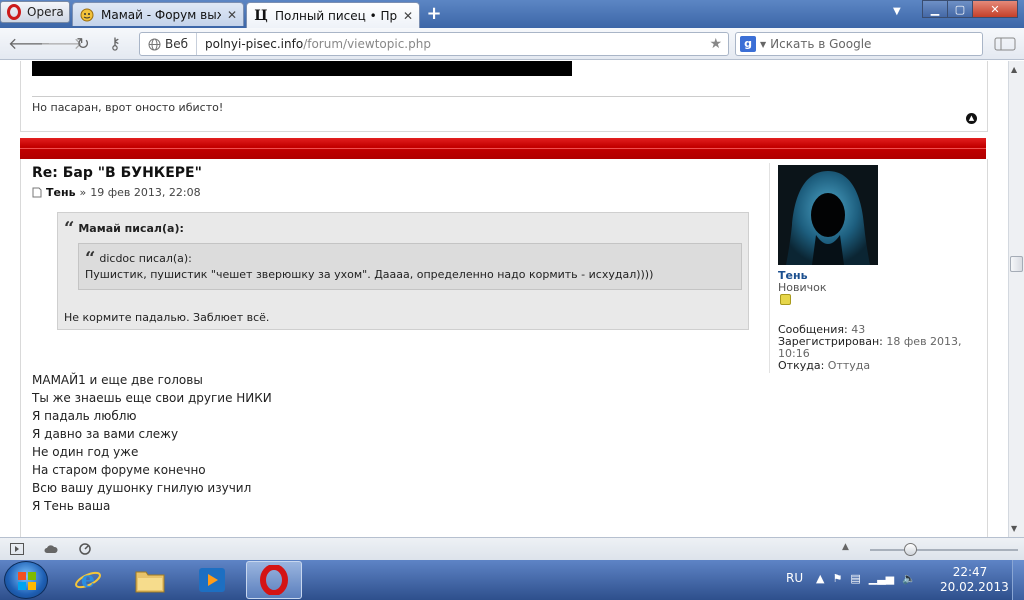 The height and width of the screenshot is (600, 1024). I want to click on post-line: Ты же знаешь еще свои другие НИКИ, so click(152, 398).